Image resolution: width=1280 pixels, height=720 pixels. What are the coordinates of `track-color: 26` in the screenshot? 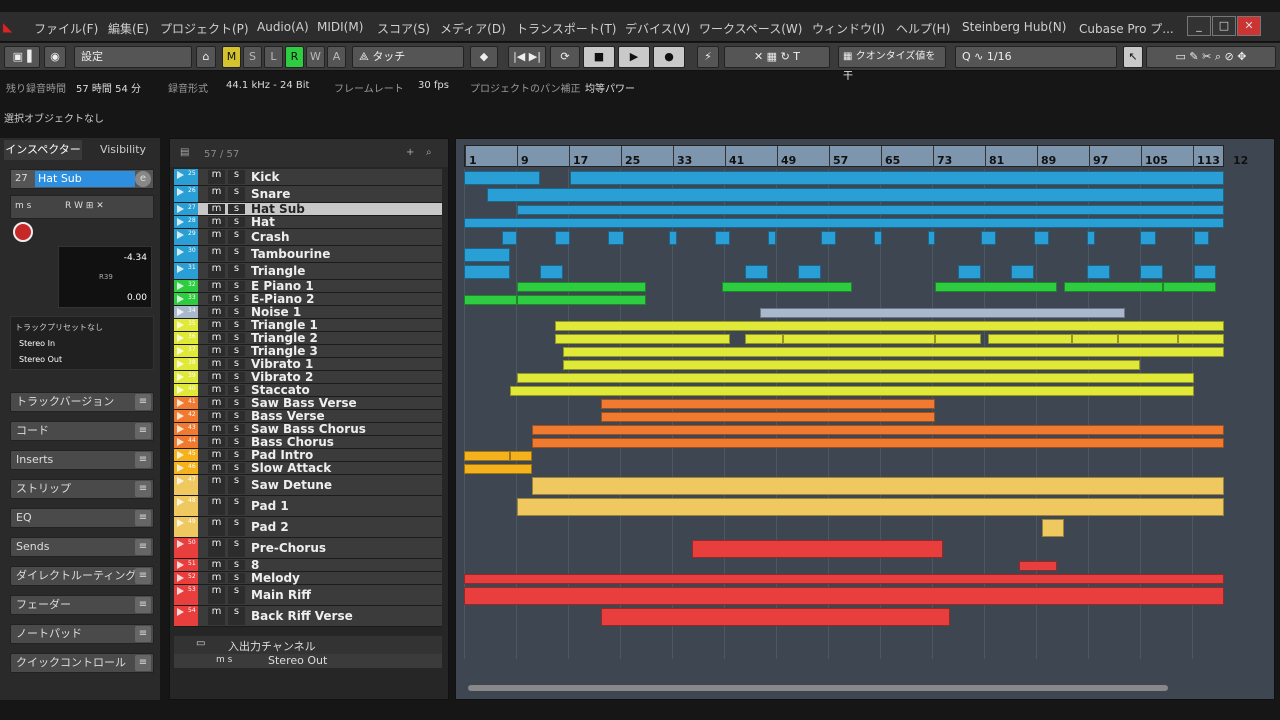 It's located at (186, 194).